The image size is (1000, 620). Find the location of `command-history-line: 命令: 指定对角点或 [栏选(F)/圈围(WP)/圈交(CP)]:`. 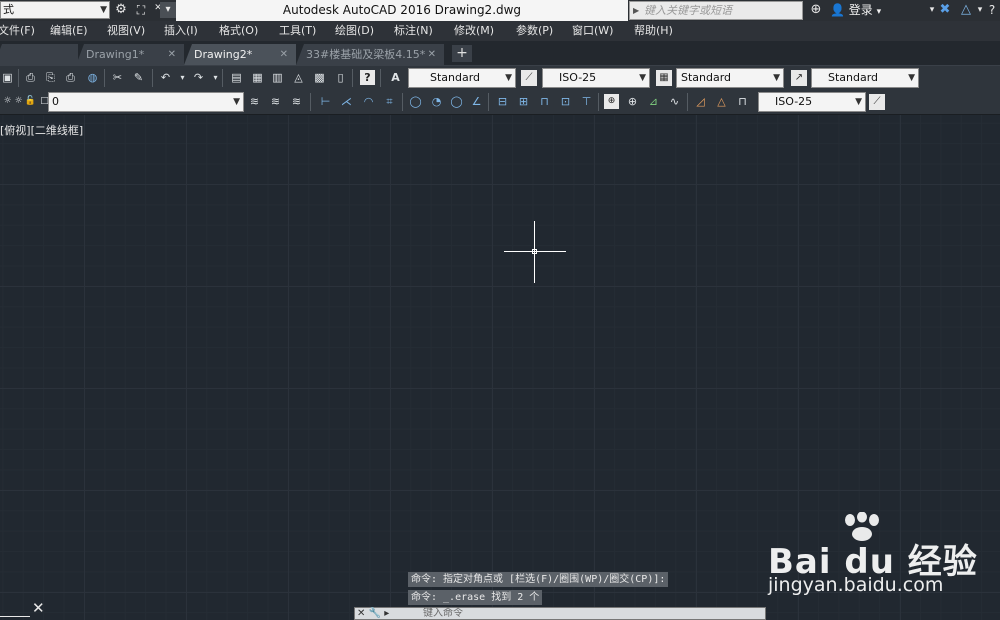

command-history-line: 命令: 指定对角点或 [栏选(F)/圈围(WP)/圈交(CP)]: is located at coordinates (538, 579).